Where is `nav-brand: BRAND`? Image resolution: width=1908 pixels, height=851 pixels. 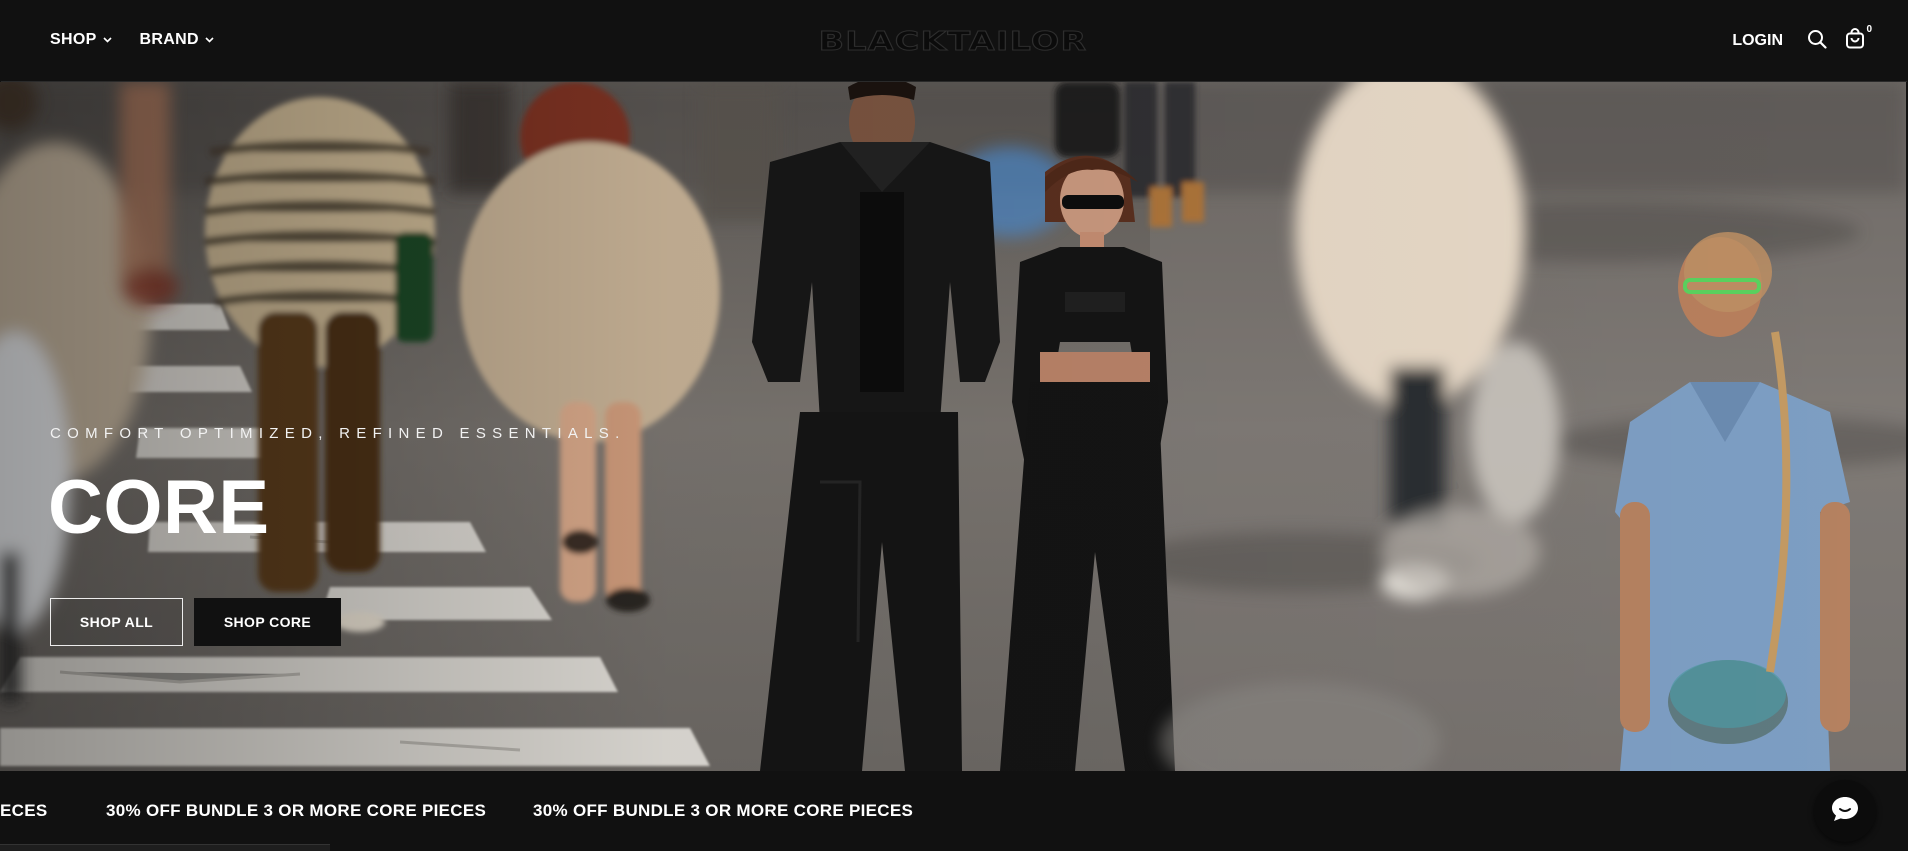
nav-brand: BRAND is located at coordinates (177, 40).